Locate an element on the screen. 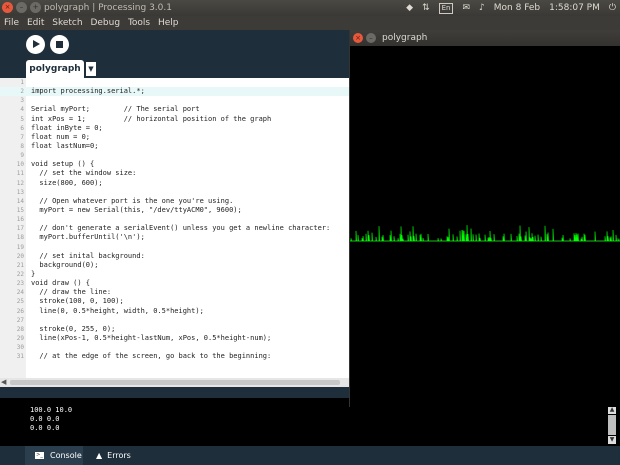  line-number: 3 is located at coordinates (22, 101).